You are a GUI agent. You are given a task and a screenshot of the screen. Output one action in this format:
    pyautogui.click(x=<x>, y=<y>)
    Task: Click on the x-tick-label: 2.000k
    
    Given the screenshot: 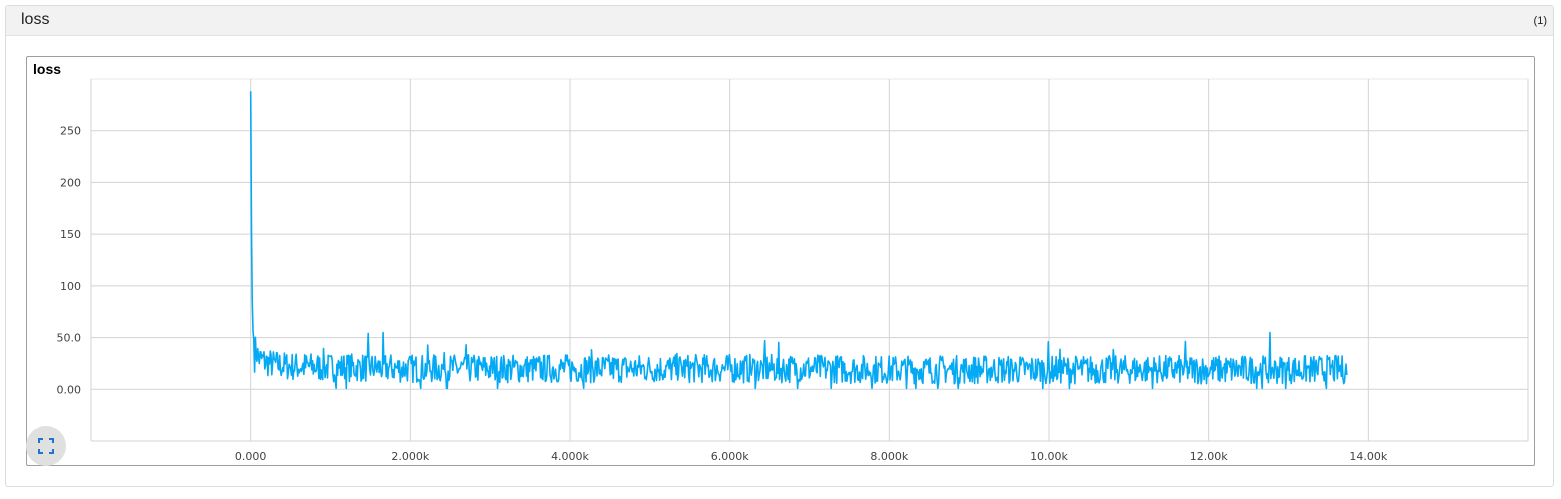 What is the action you would take?
    pyautogui.click(x=410, y=456)
    